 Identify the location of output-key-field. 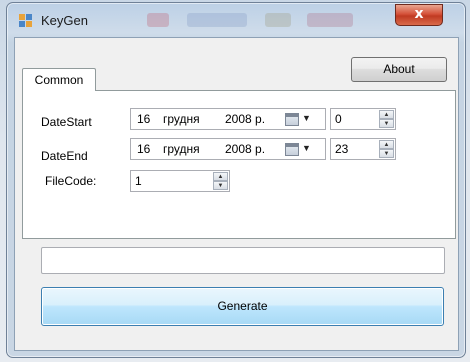
(243, 260).